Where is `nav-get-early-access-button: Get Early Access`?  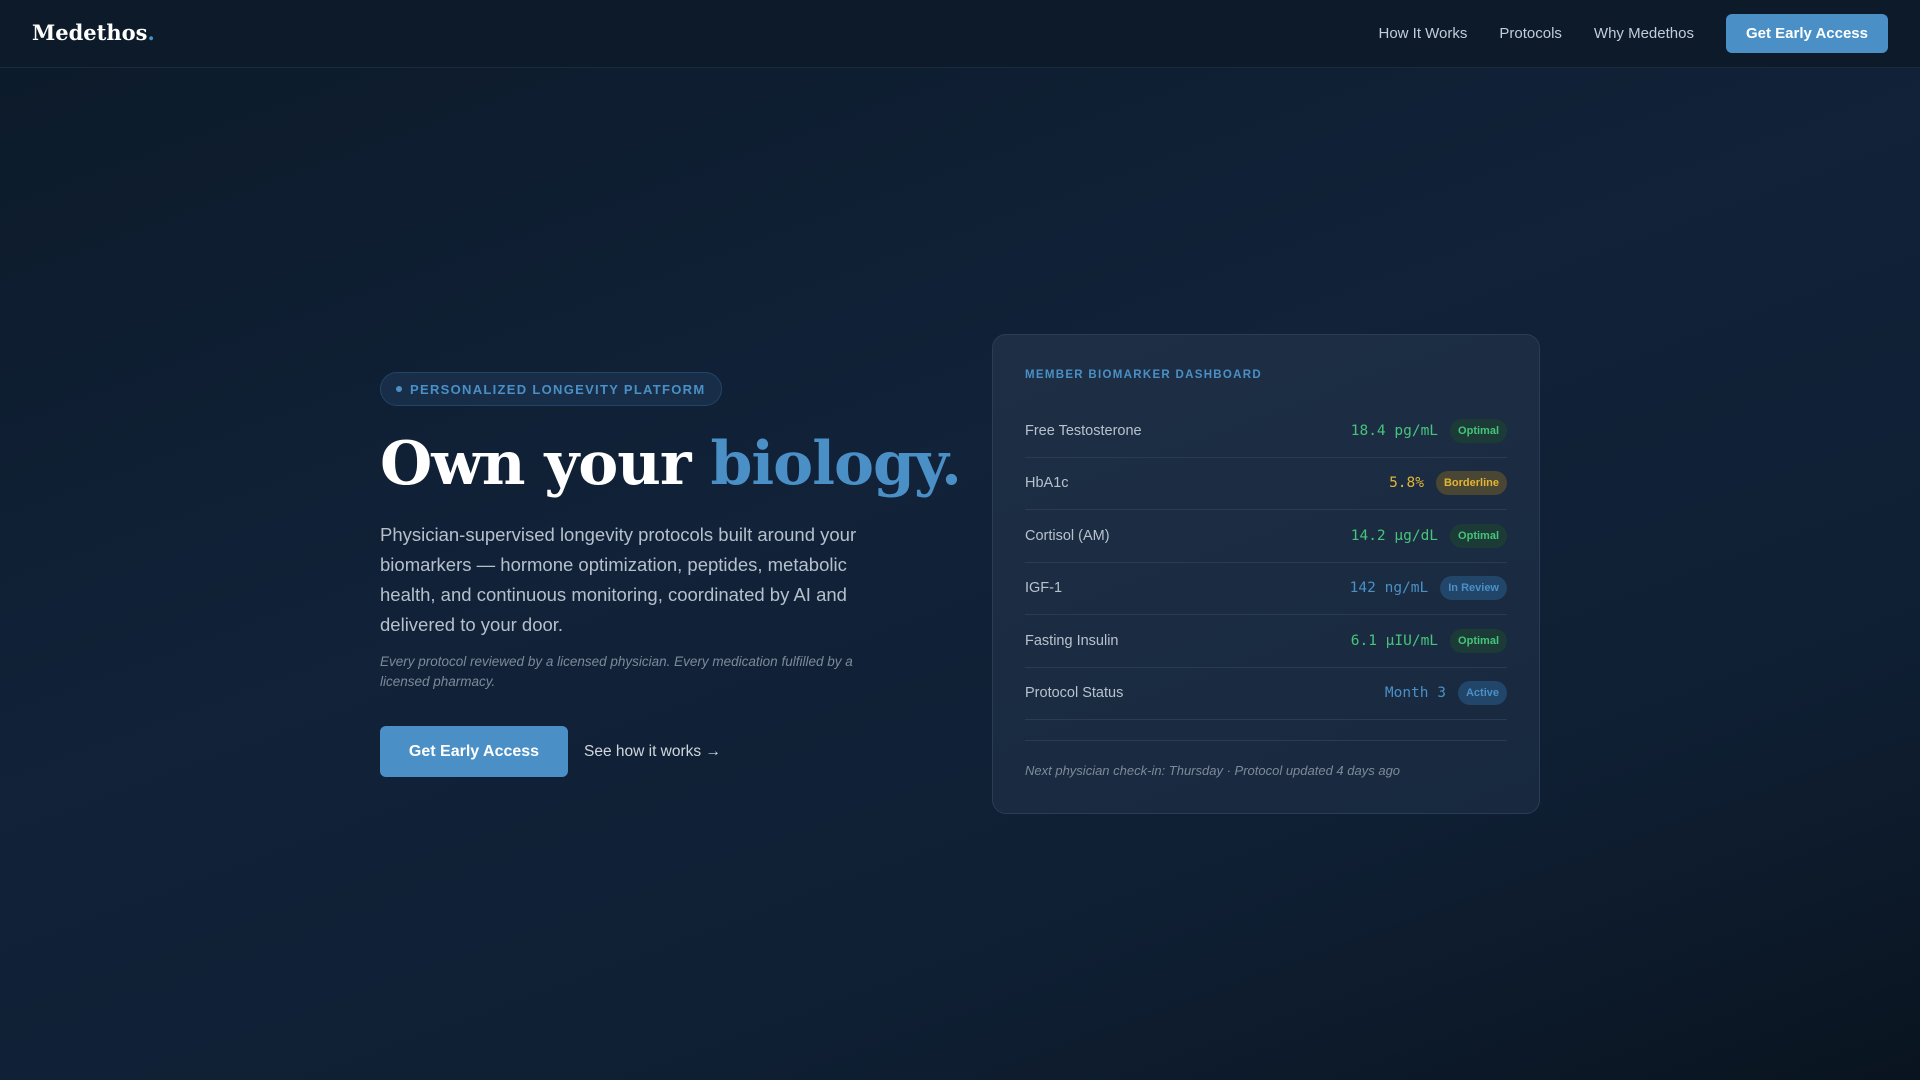
nav-get-early-access-button: Get Early Access is located at coordinates (1806, 33).